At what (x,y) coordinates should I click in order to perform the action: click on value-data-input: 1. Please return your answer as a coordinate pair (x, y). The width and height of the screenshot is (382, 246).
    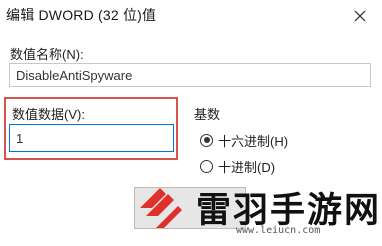
    Looking at the image, I should click on (91, 138).